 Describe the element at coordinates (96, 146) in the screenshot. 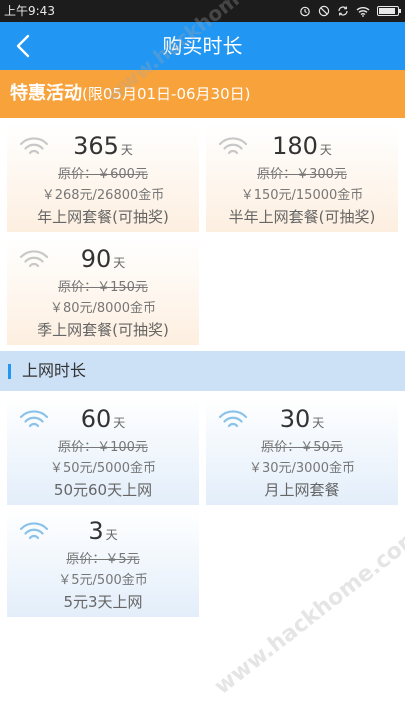

I see `days-number: 365` at that location.